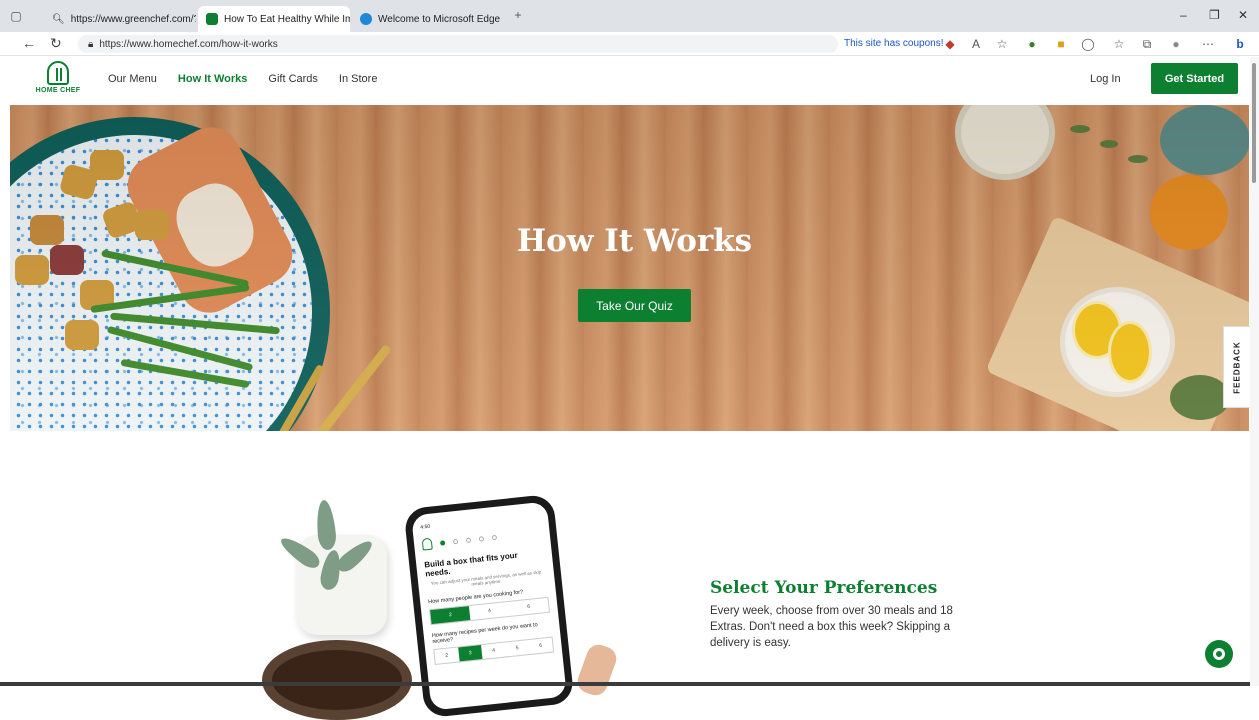  Describe the element at coordinates (287, 19) in the screenshot. I see `tab-label: How To Eat Healthy While Impro` at that location.